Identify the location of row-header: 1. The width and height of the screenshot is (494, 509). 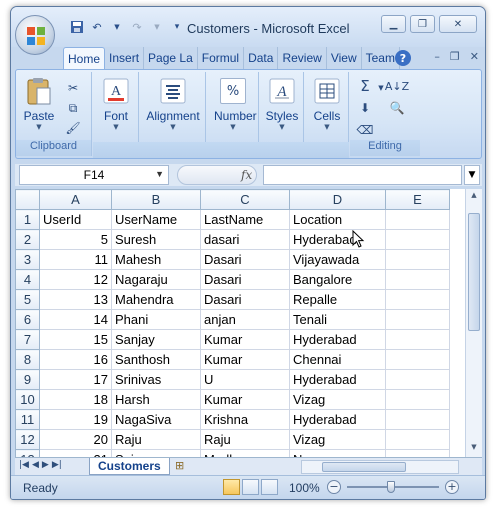
(27, 219).